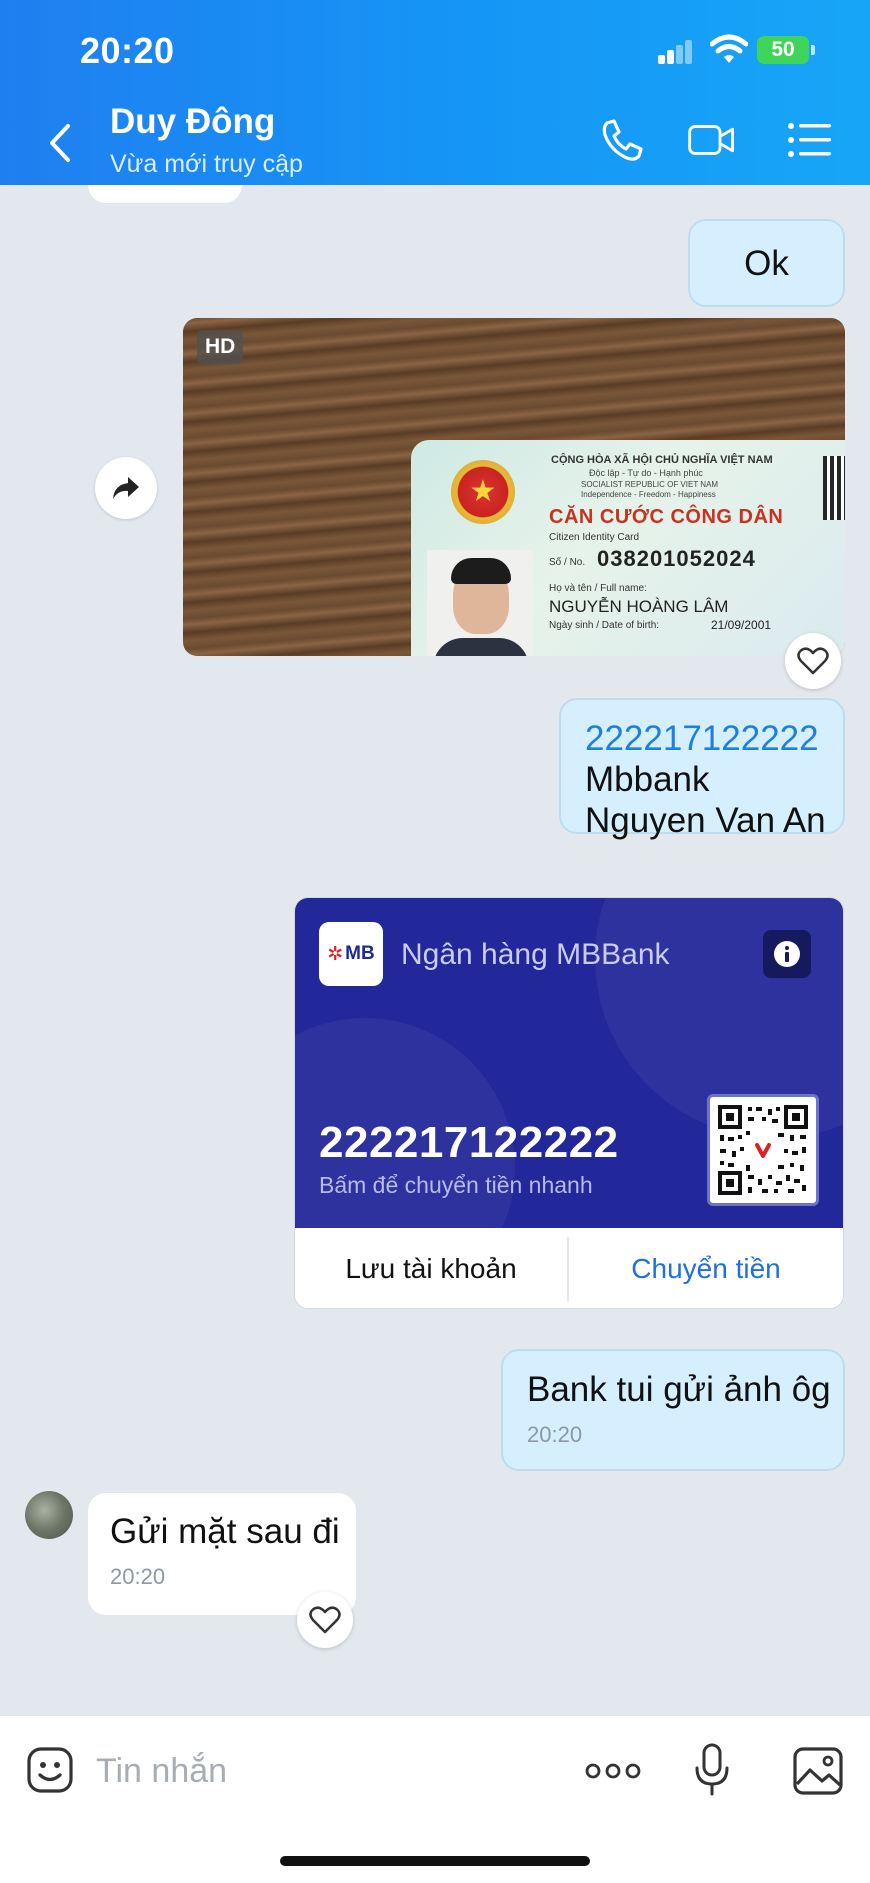 This screenshot has height=1883, width=870. Describe the element at coordinates (705, 820) in the screenshot. I see `account-holder-text: Nguyen Van An` at that location.